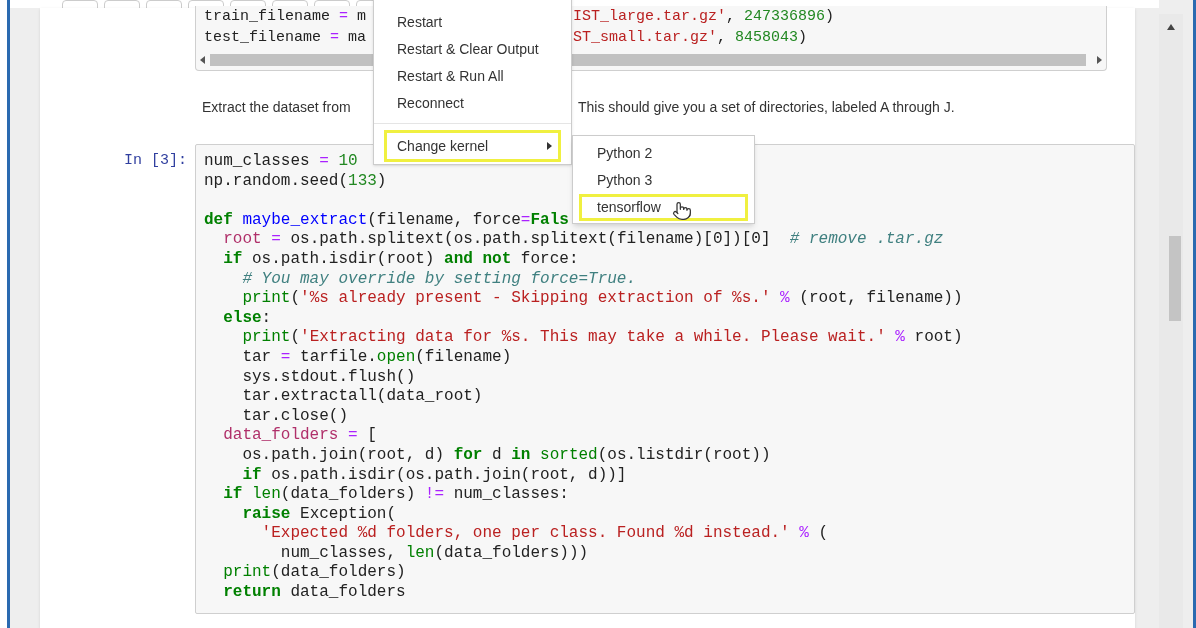 The image size is (1196, 628). What do you see at coordinates (376, 356) in the screenshot?
I see `code-line: tar = tarfile.open(filename)` at bounding box center [376, 356].